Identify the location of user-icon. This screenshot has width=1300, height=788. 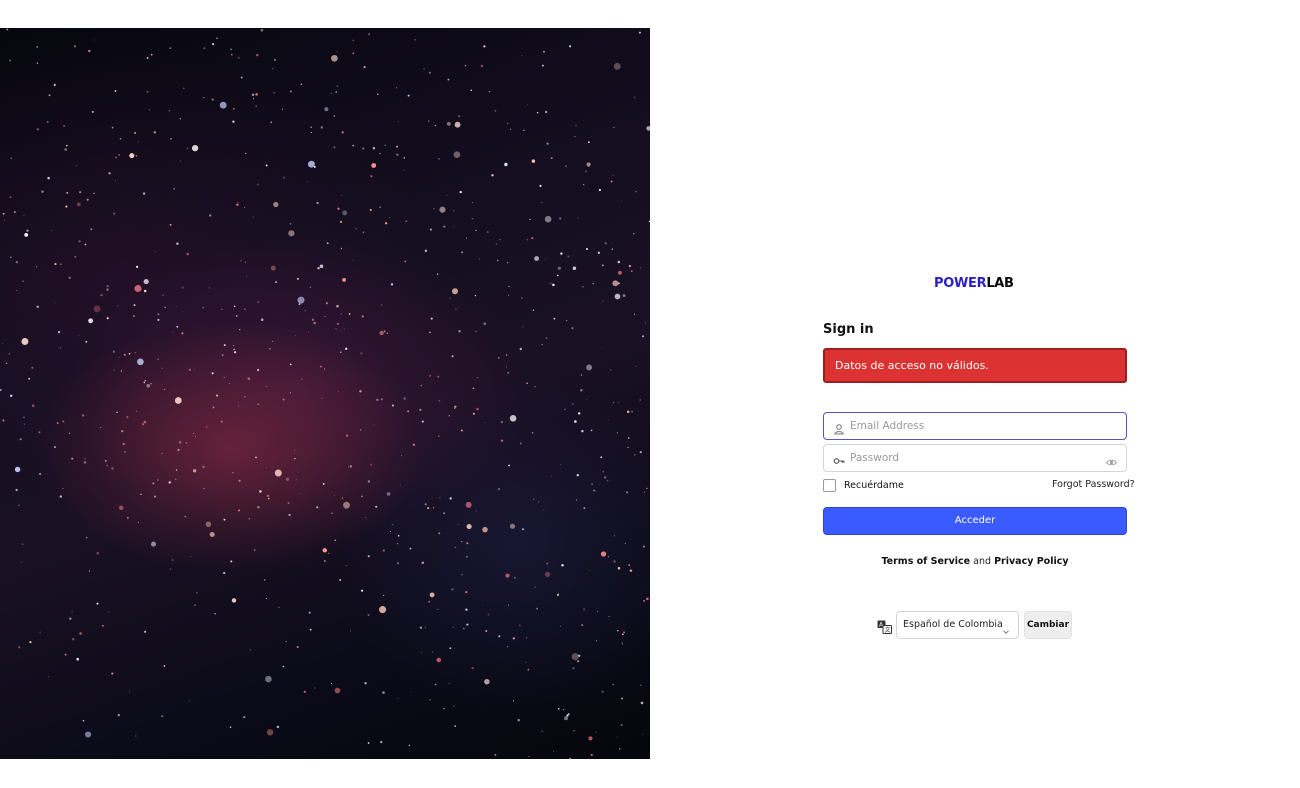
(839, 427).